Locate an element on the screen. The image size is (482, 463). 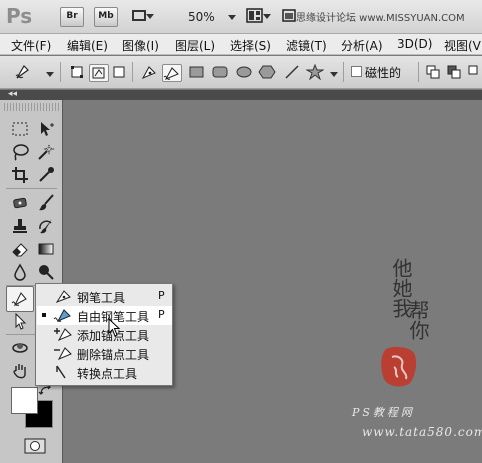
zoom-level: 50% is located at coordinates (201, 17).